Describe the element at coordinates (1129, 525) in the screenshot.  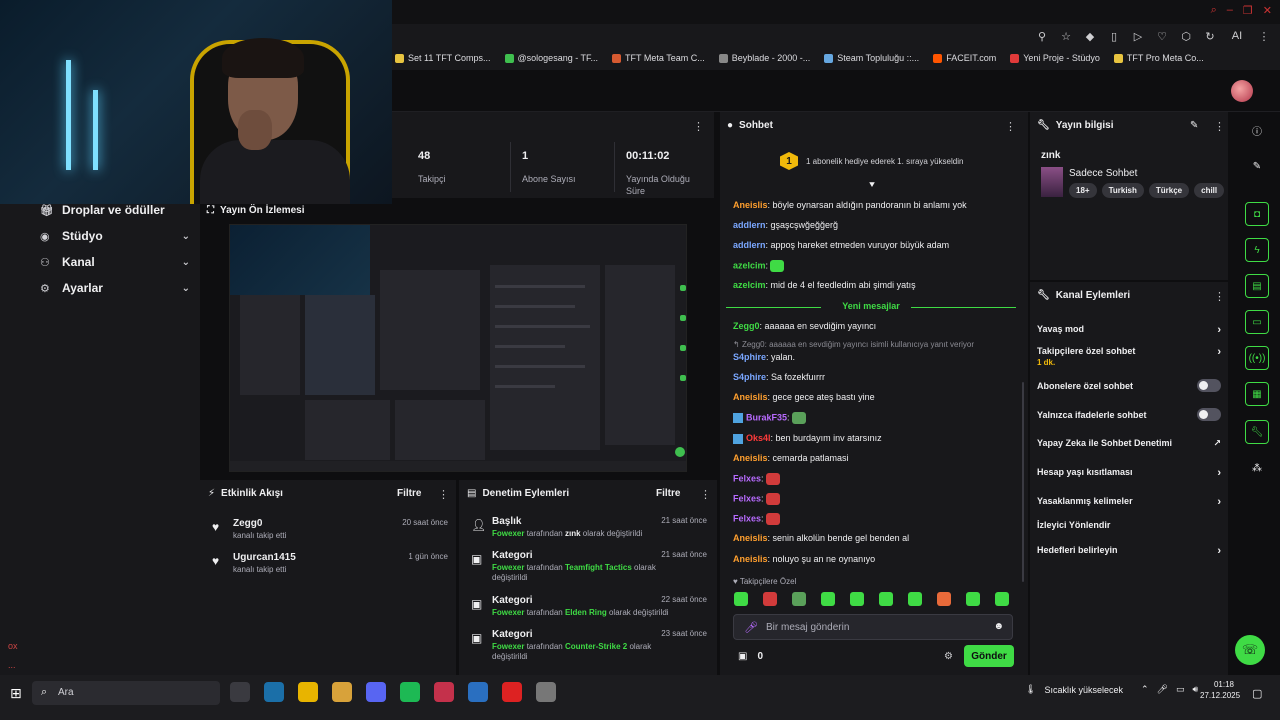
I see `channel-action-item: İzleyici Yönlendir` at that location.